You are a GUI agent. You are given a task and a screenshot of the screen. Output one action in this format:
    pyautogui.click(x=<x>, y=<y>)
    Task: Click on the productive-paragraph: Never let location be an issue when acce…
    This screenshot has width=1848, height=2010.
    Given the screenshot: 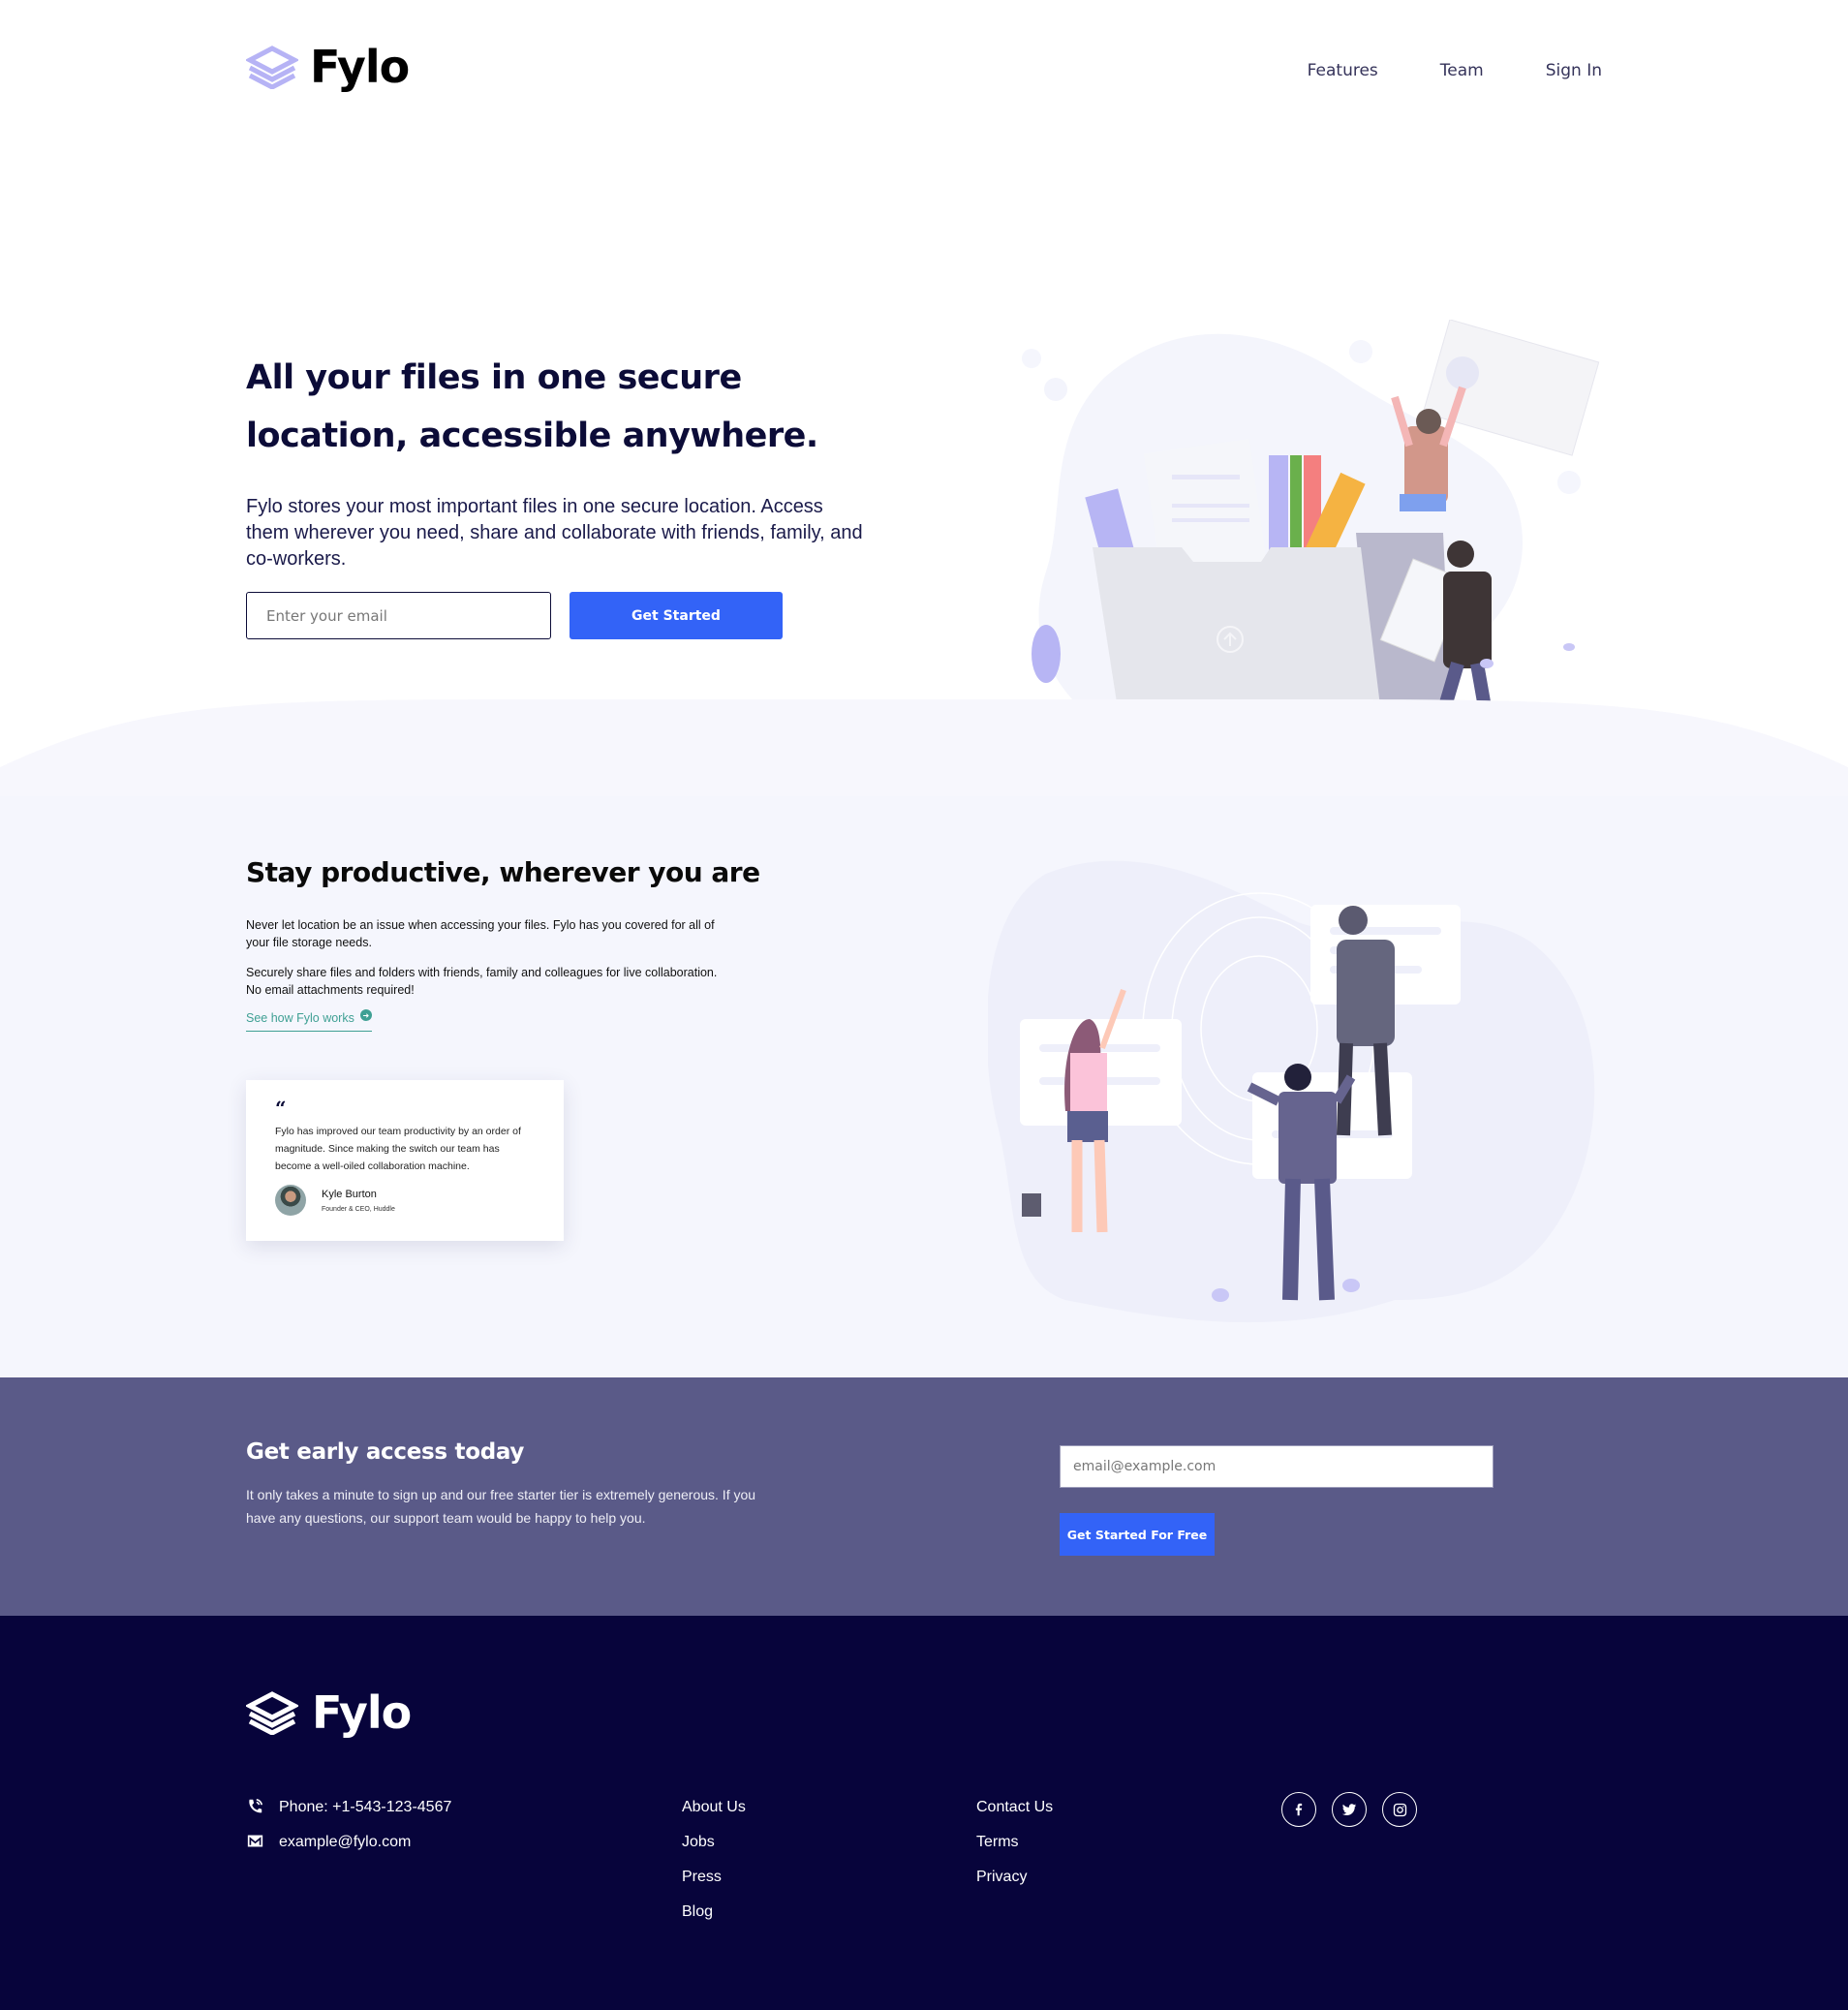 What is the action you would take?
    pyautogui.click(x=481, y=933)
    